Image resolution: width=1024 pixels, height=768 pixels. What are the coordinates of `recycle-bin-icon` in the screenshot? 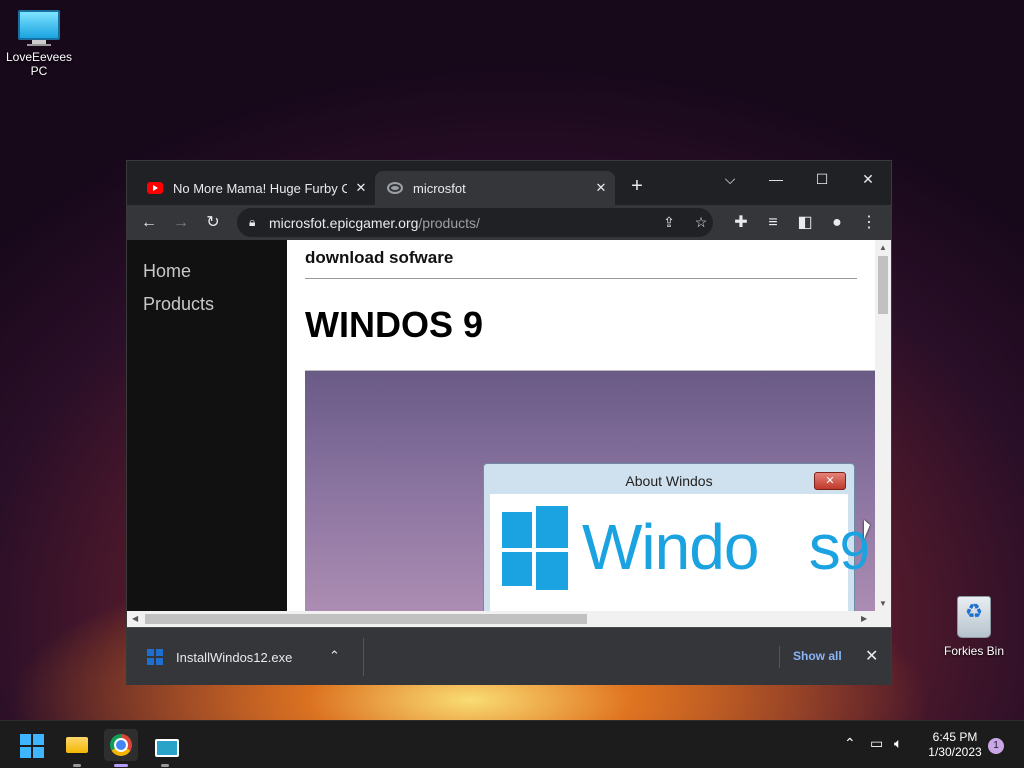 It's located at (974, 617).